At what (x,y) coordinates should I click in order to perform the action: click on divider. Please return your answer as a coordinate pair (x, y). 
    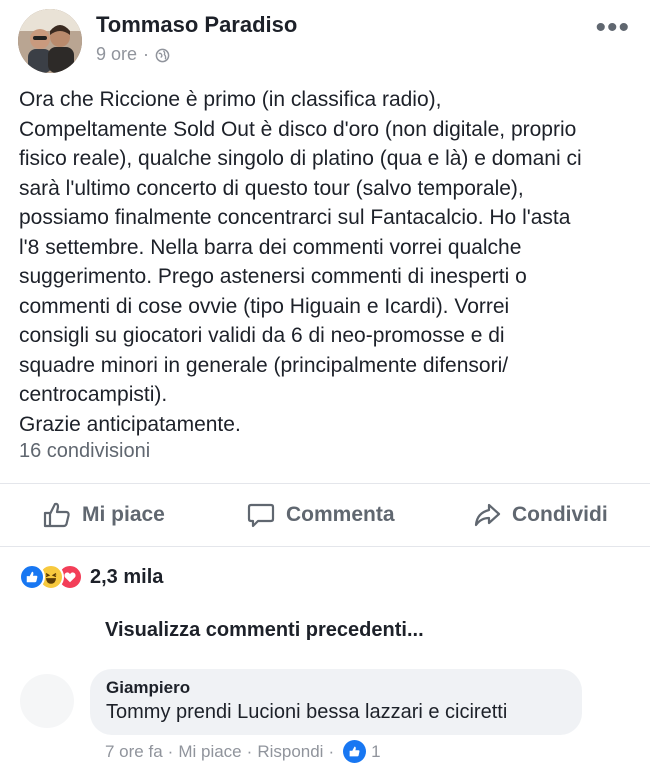
    Looking at the image, I should click on (325, 546).